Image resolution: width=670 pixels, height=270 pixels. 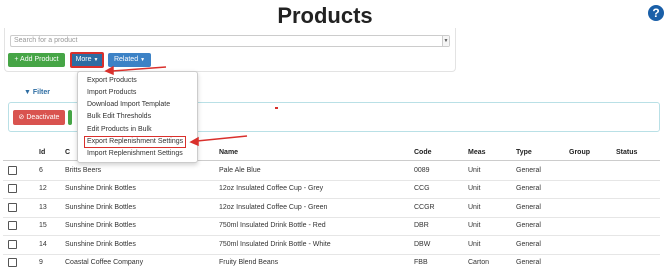 I want to click on menu-item-import-products: Import Products, so click(x=111, y=92).